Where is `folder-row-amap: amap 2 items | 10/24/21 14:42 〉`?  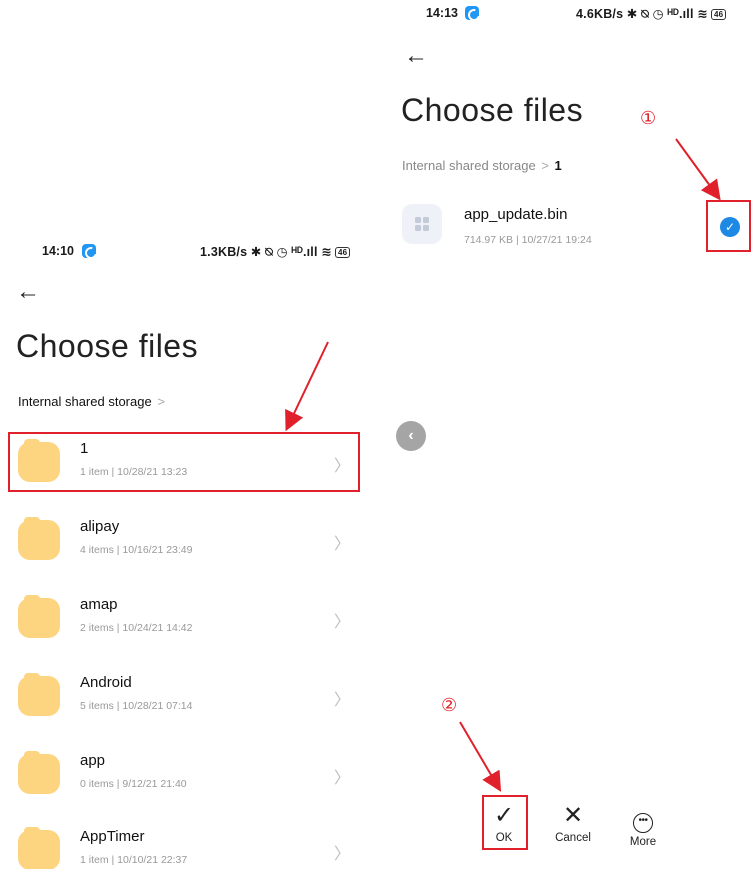 folder-row-amap: amap 2 items | 10/24/21 14:42 〉 is located at coordinates (186, 622).